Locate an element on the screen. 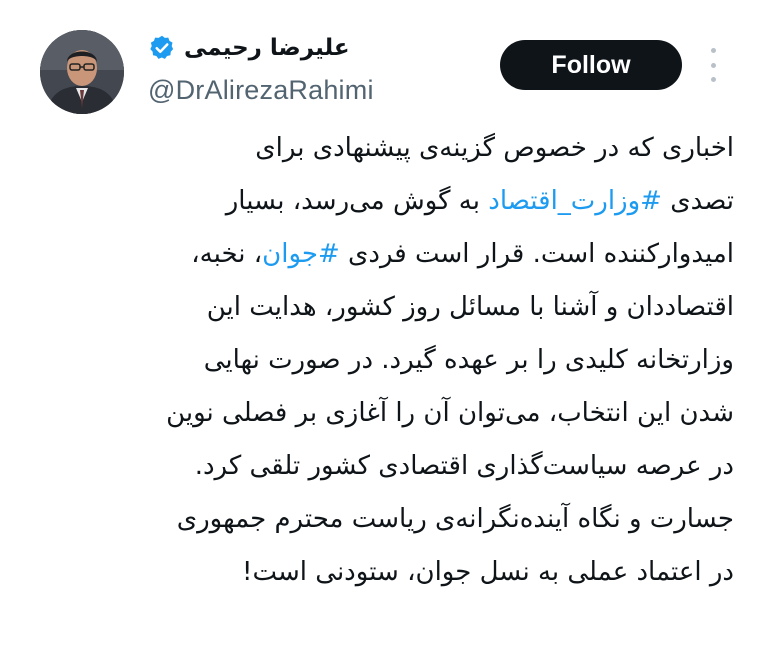  tweet-text-segment: اخباری که در خصوص گزینه‌ی پیشنهادی برای is located at coordinates (494, 148).